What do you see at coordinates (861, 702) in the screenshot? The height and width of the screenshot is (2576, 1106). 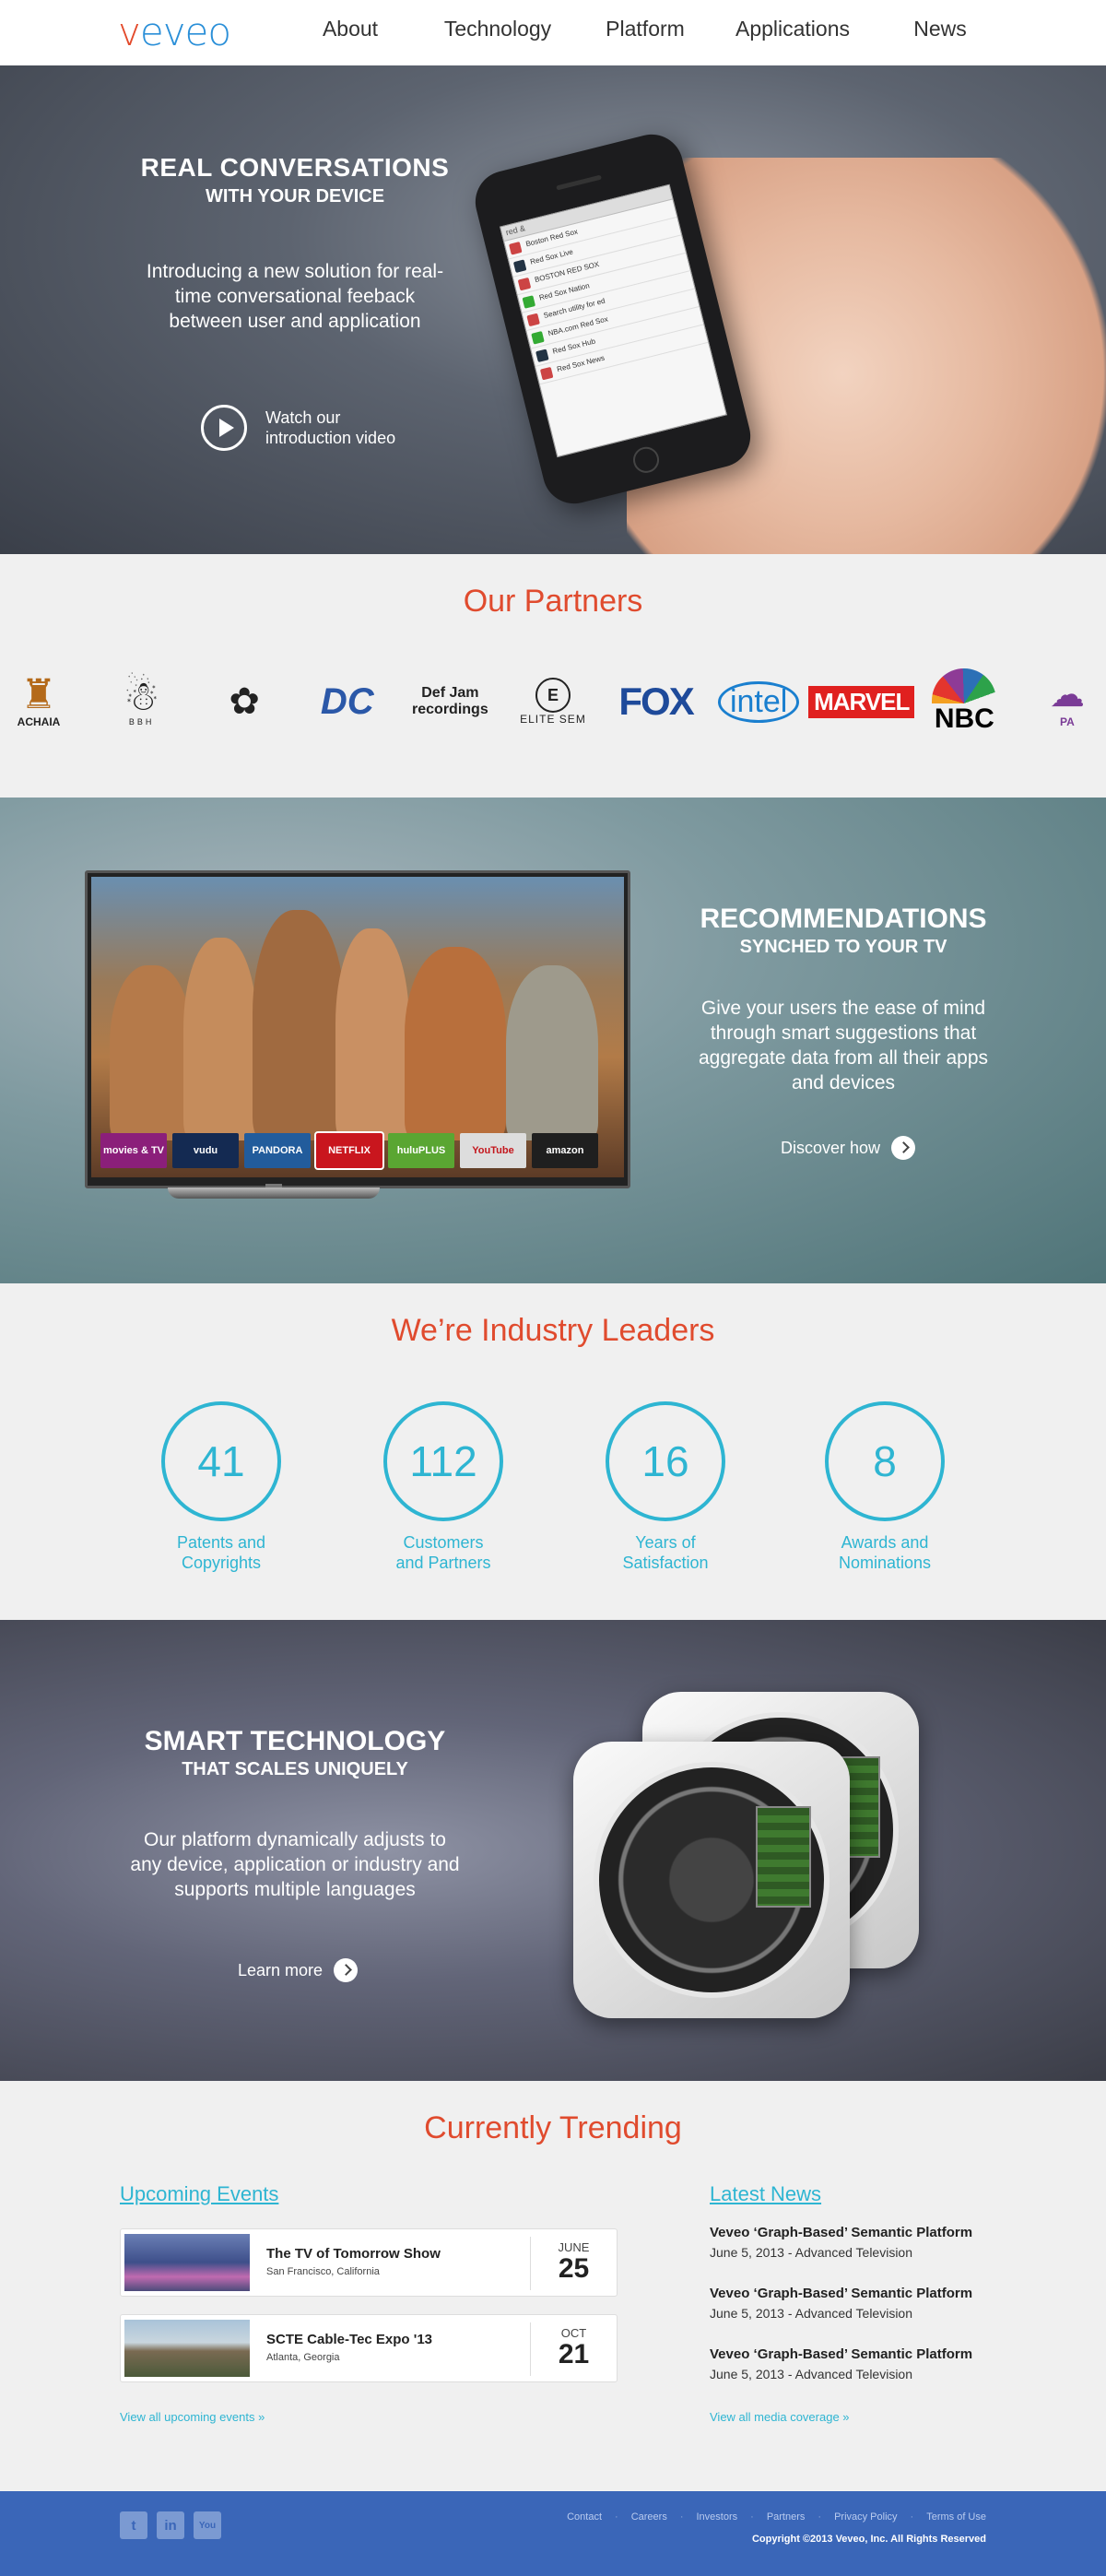 I see `partner-logo-marvel: MARVEL` at bounding box center [861, 702].